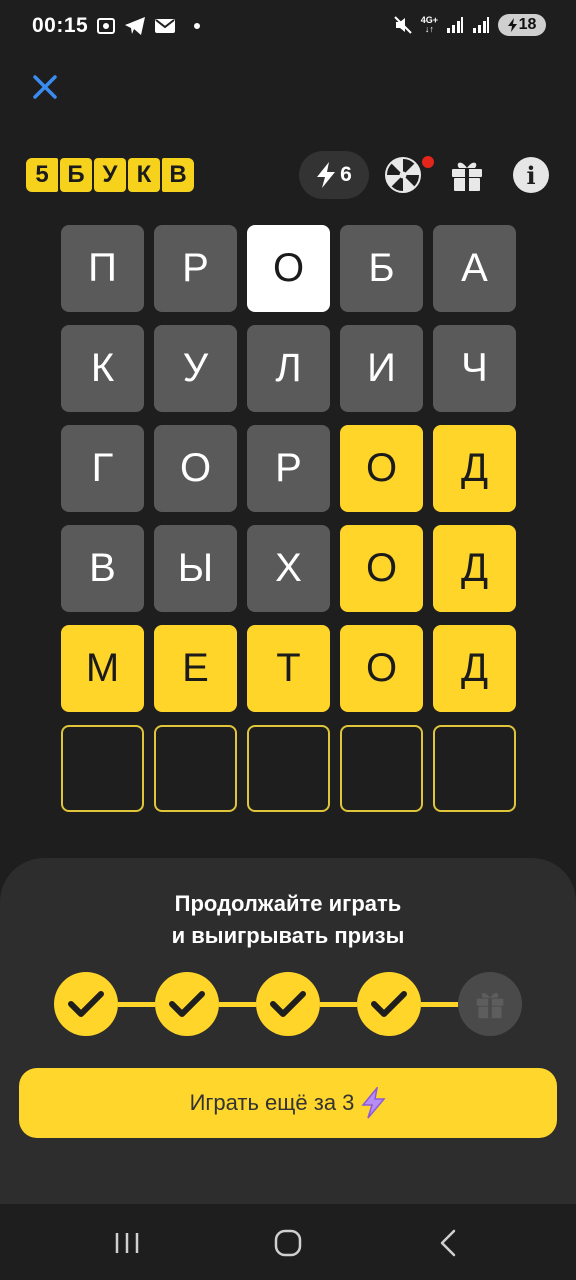 Image resolution: width=576 pixels, height=1280 pixels. What do you see at coordinates (429, 20) in the screenshot?
I see `network-type-label: 4G+` at bounding box center [429, 20].